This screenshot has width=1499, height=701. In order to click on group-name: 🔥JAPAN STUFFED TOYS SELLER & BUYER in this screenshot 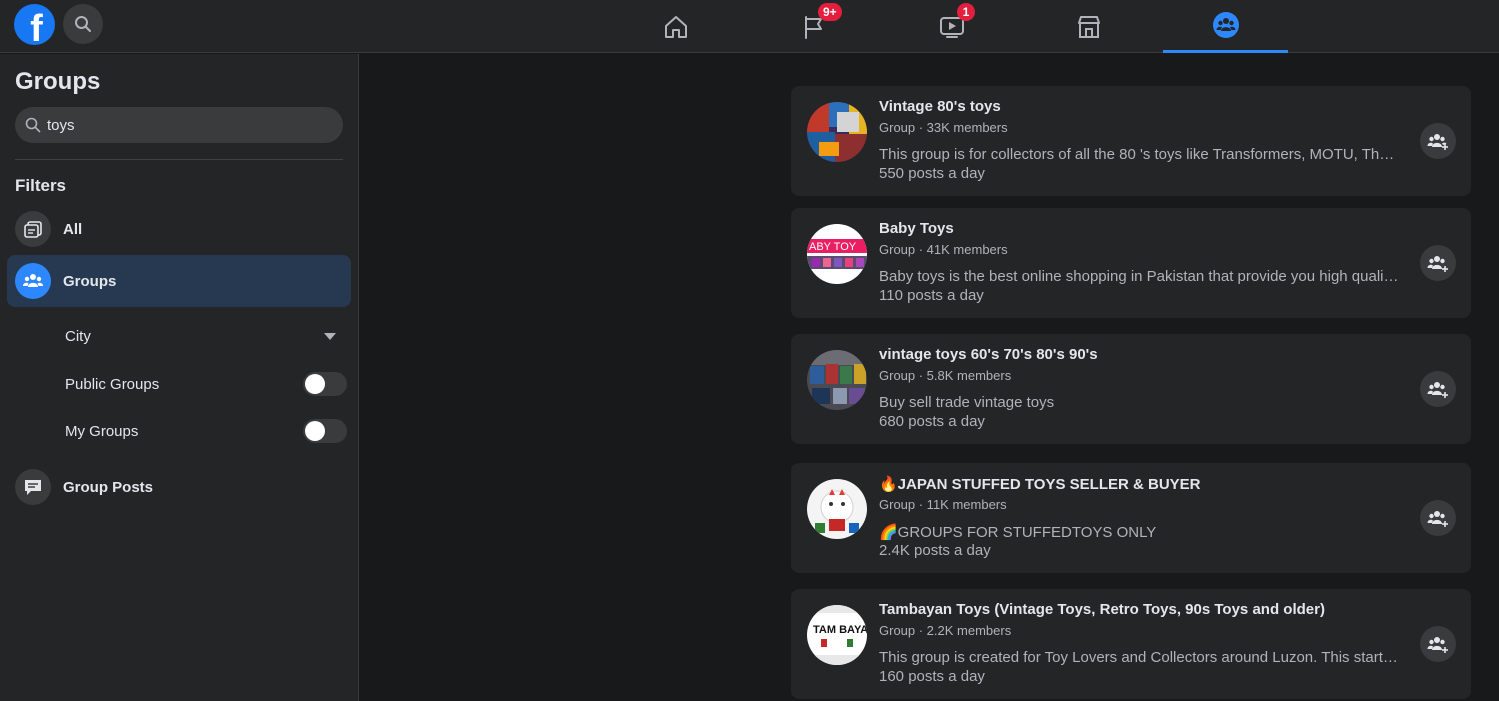, I will do `click(1040, 484)`.